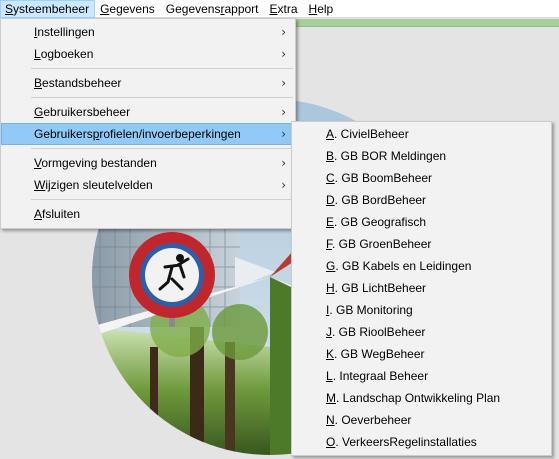  What do you see at coordinates (287, 8) in the screenshot?
I see `menu-label: xtra` at bounding box center [287, 8].